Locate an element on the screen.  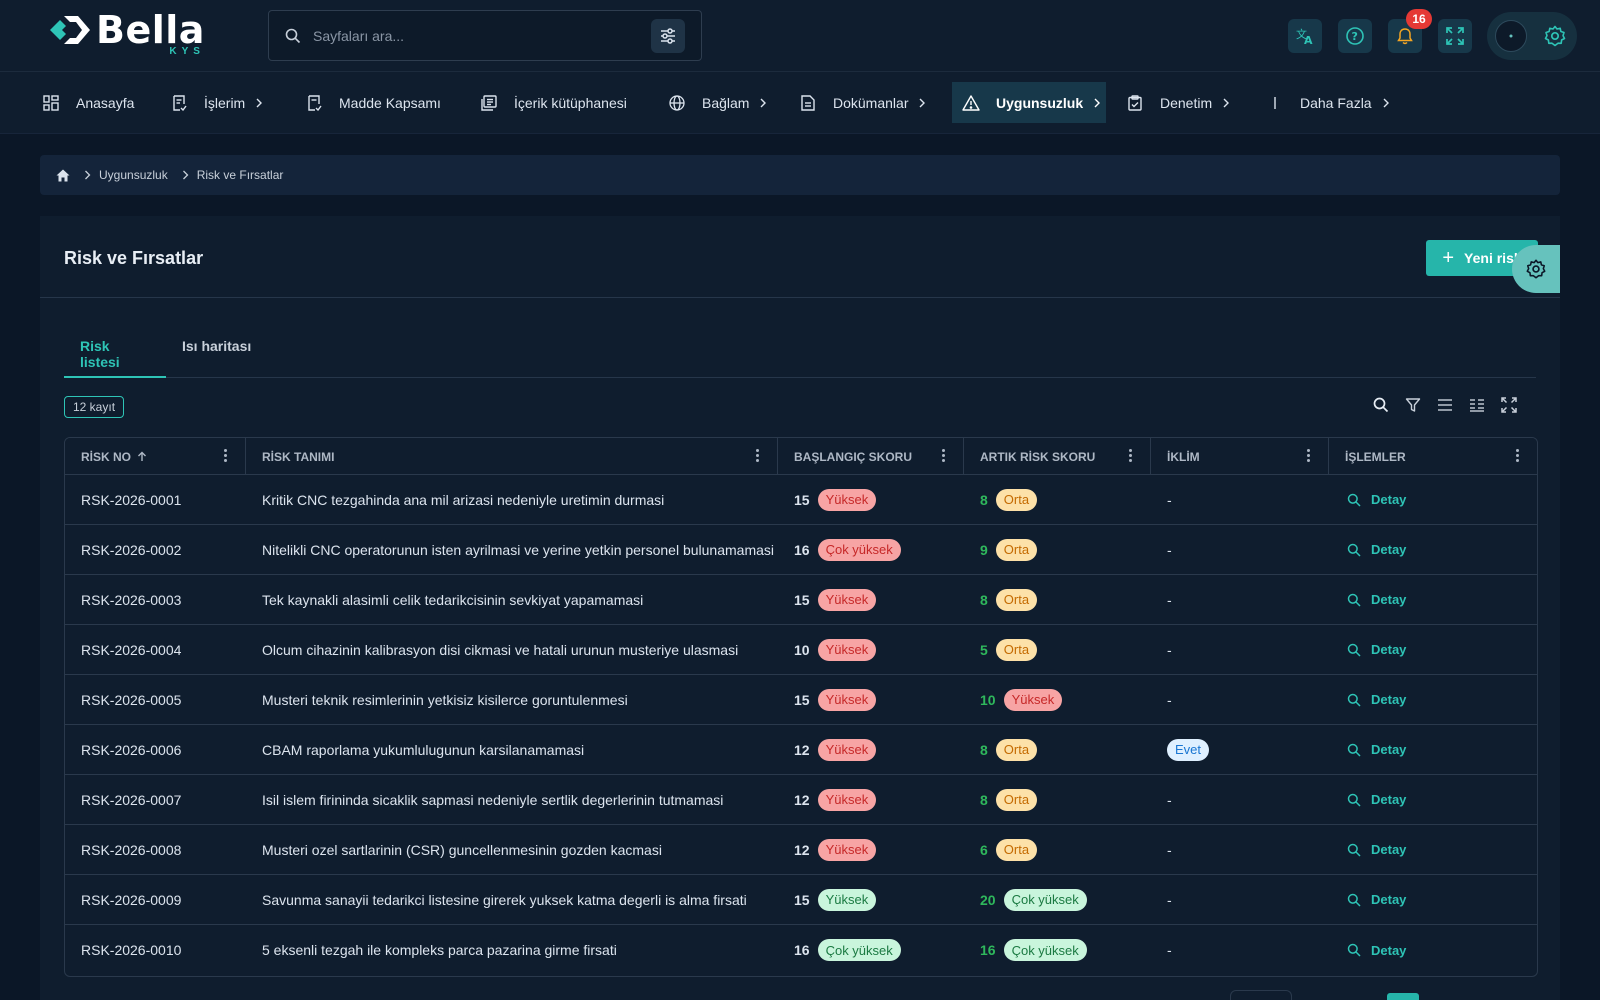
expand-icon is located at coordinates (1509, 405).